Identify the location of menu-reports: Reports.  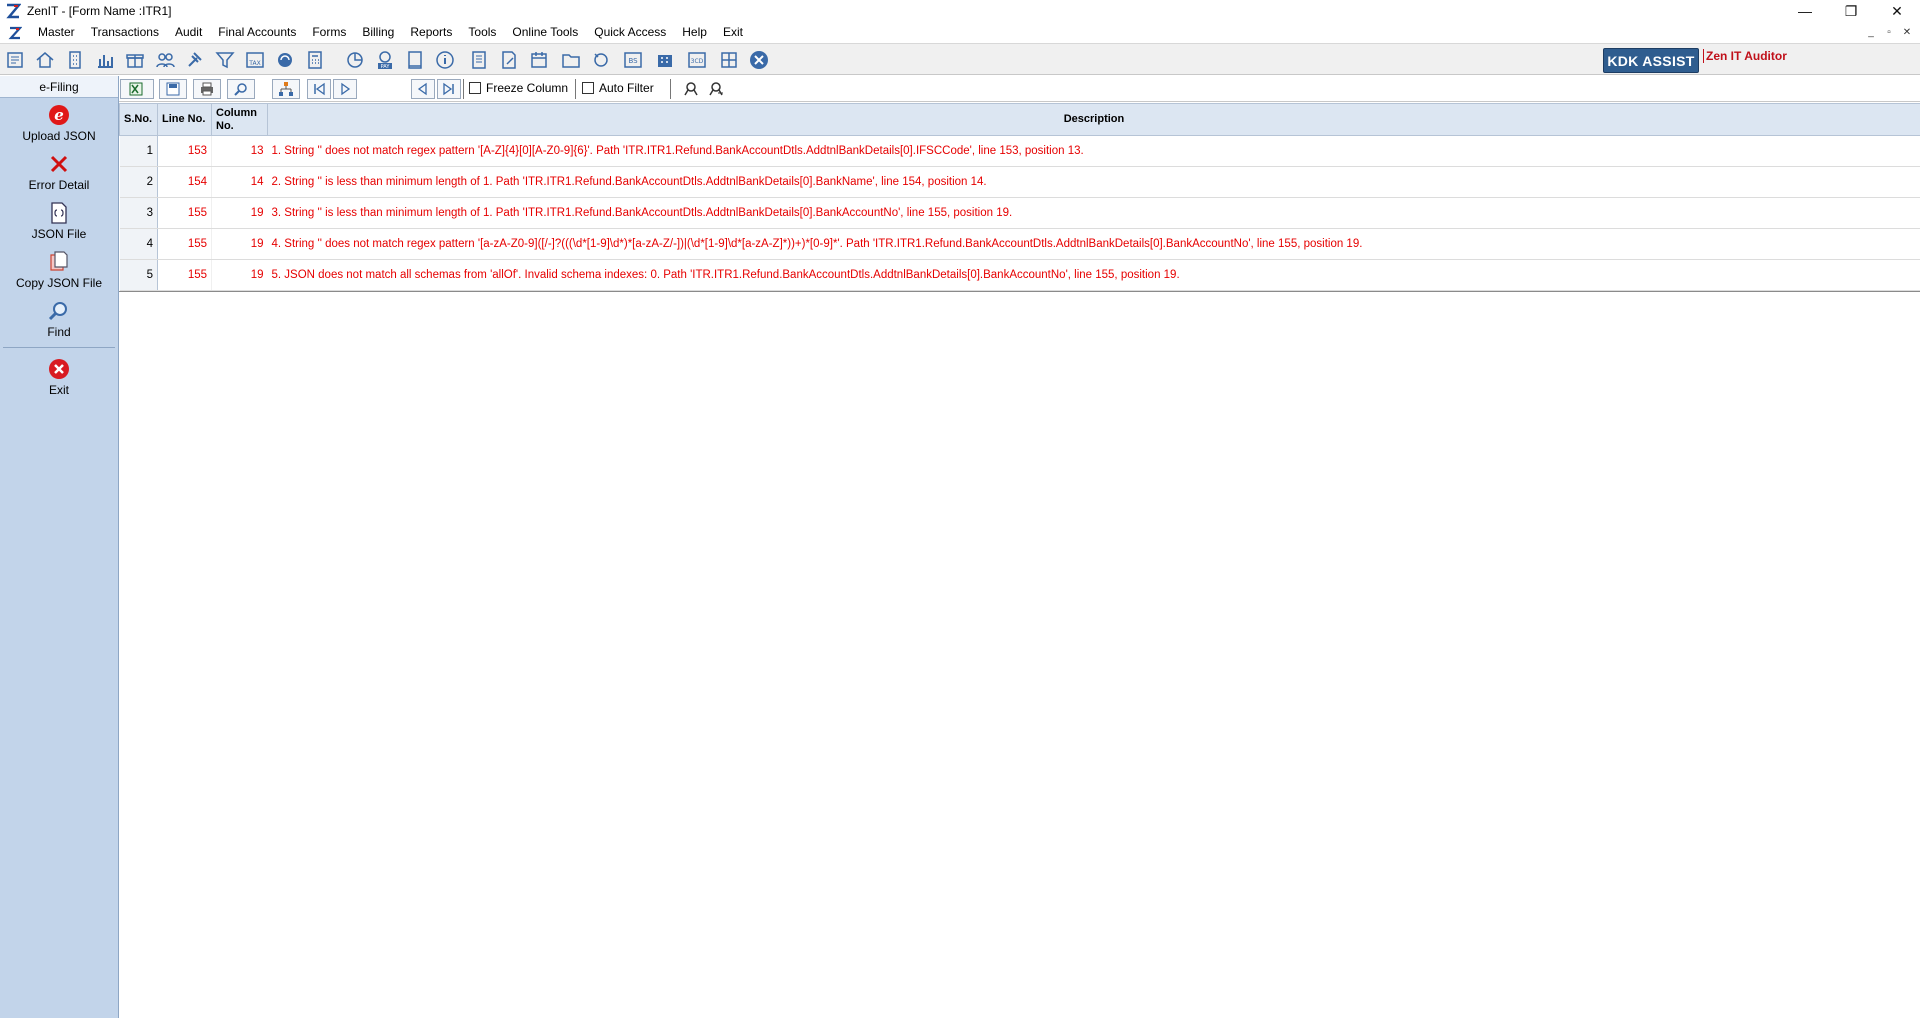
(431, 32).